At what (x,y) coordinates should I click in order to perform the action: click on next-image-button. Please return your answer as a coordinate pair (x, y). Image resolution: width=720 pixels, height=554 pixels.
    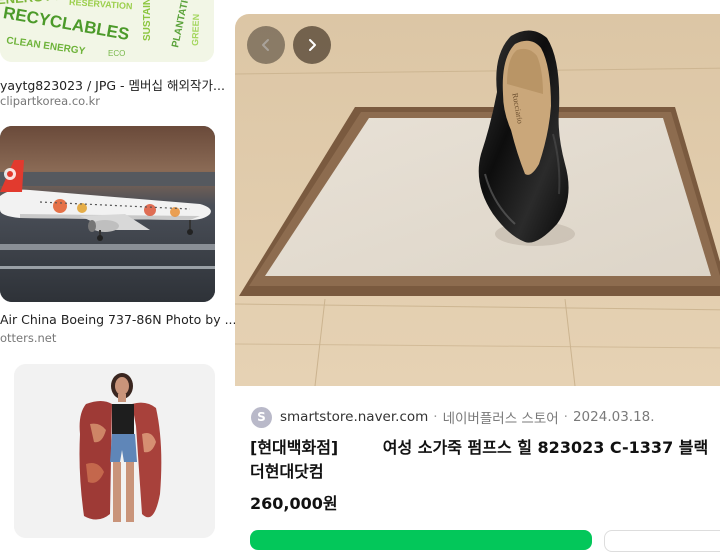
    Looking at the image, I should click on (312, 45).